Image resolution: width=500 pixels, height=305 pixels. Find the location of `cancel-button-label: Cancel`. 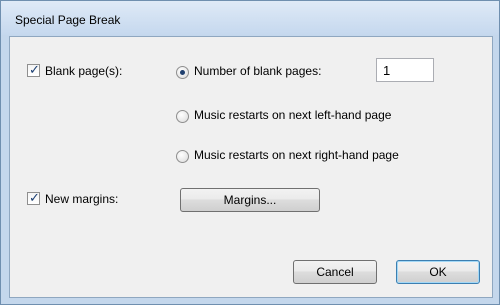

cancel-button-label: Cancel is located at coordinates (335, 272).